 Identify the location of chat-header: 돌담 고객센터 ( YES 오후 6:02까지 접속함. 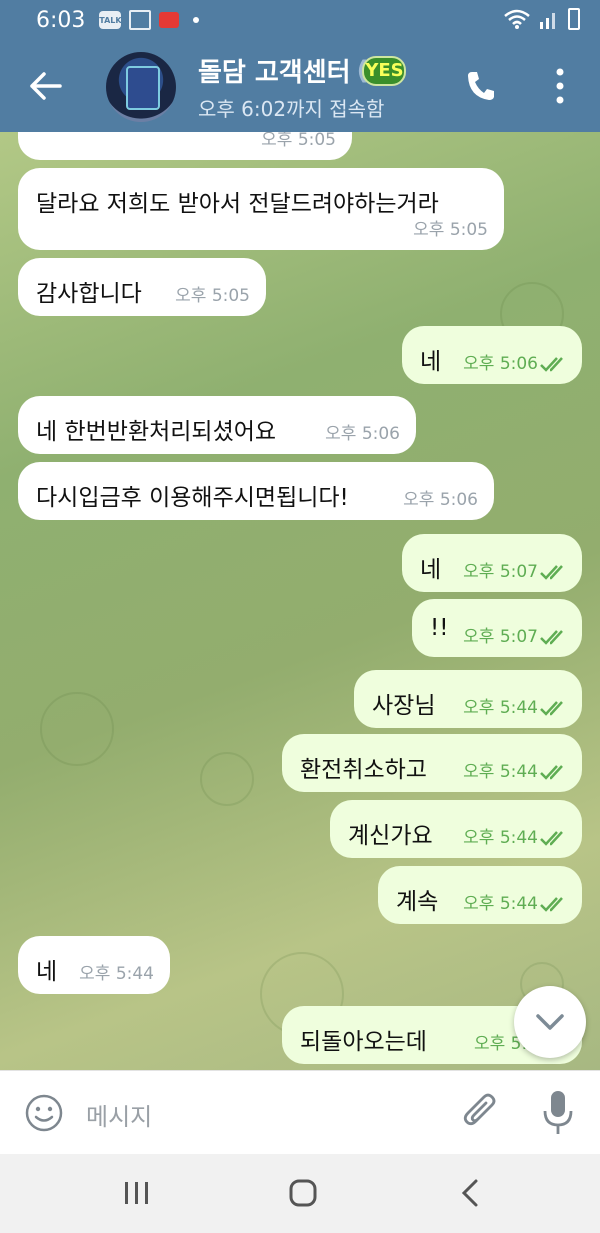
(300, 86).